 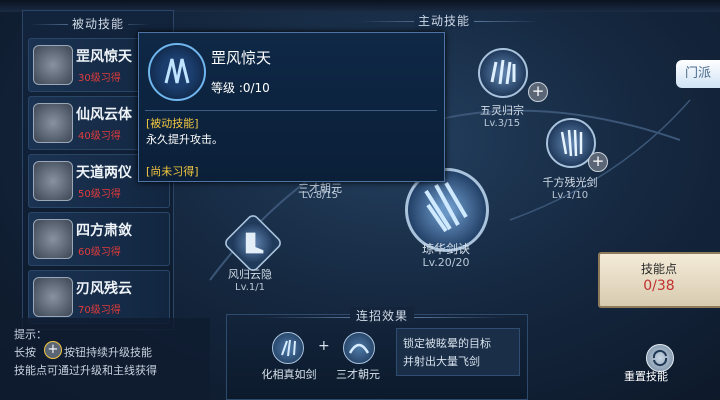 I want to click on tooltip-description: 永久提升攻击。, so click(x=184, y=139).